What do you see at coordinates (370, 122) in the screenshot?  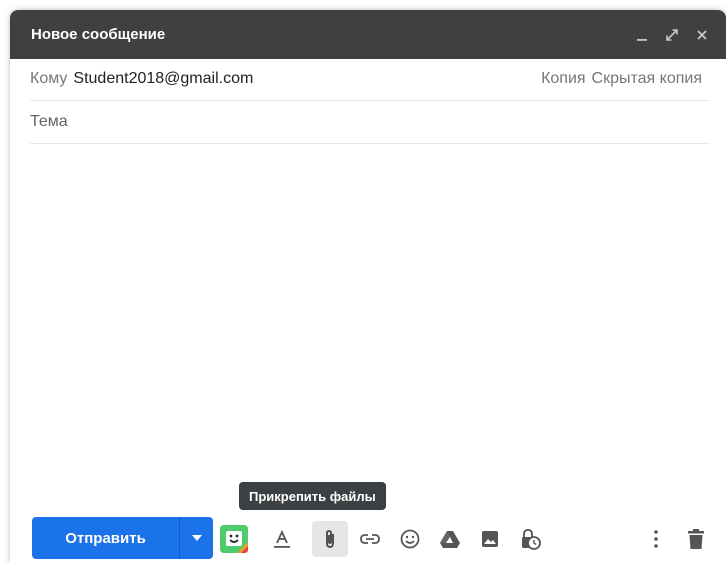 I see `subject-field: Тема` at bounding box center [370, 122].